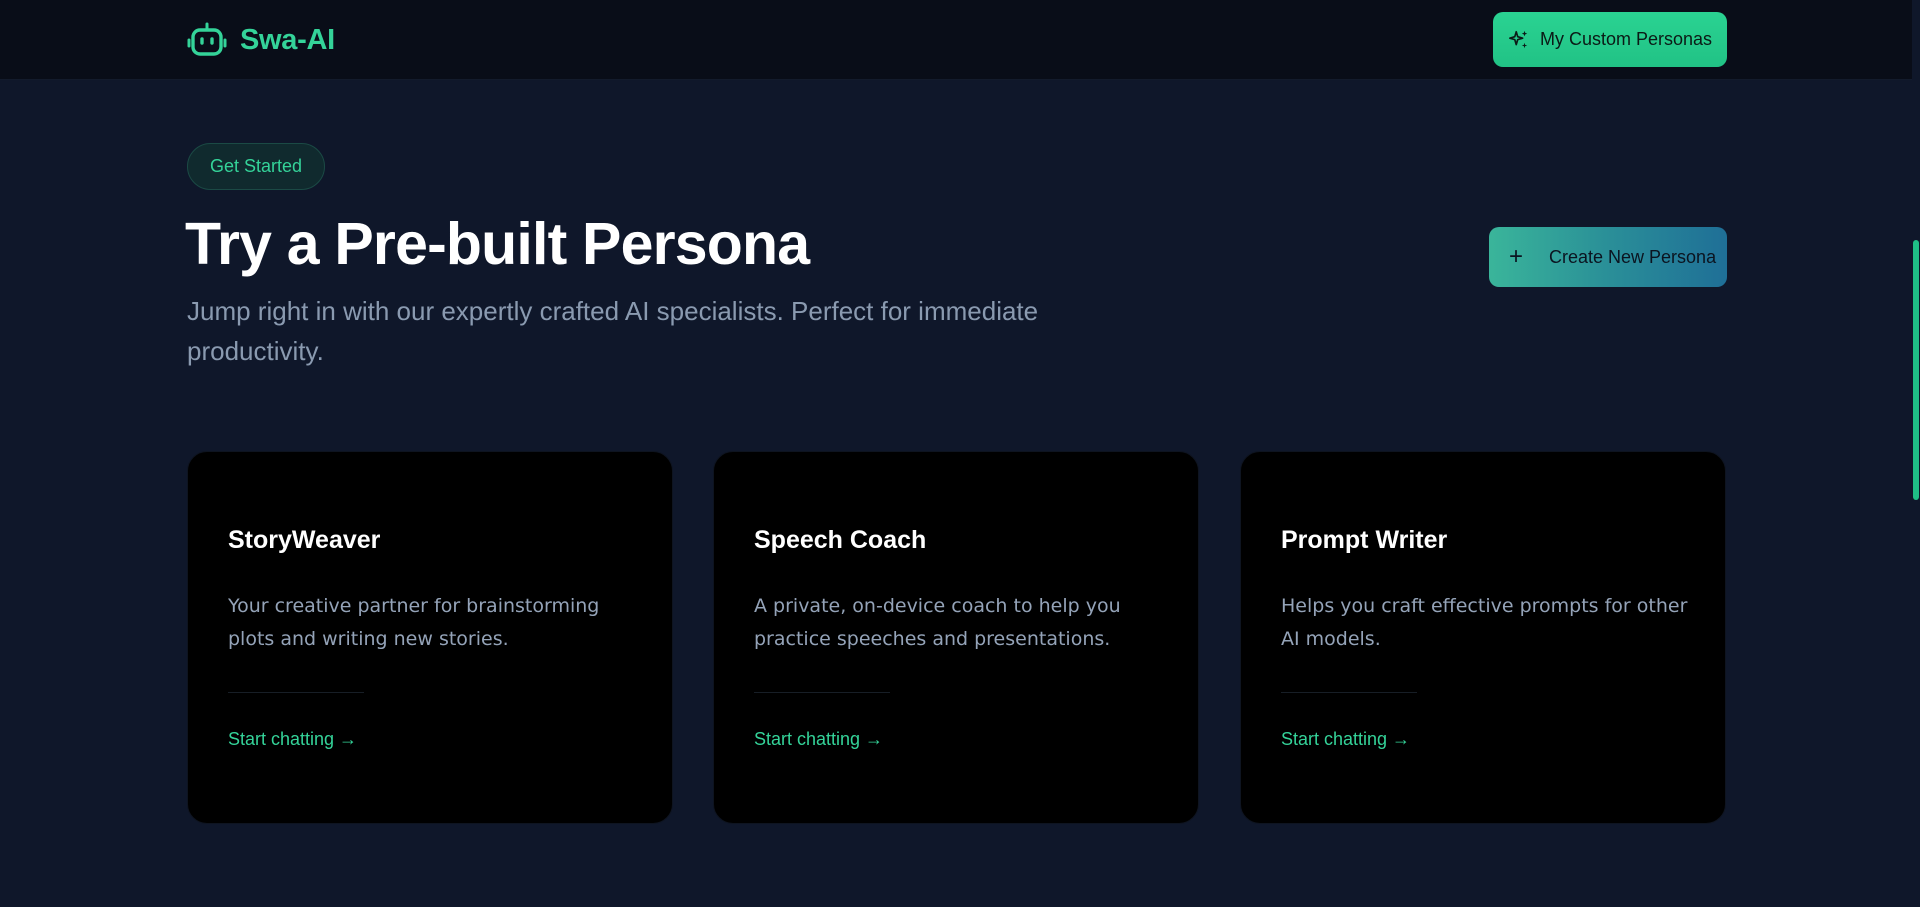  I want to click on plus-icon: +, so click(1515, 256).